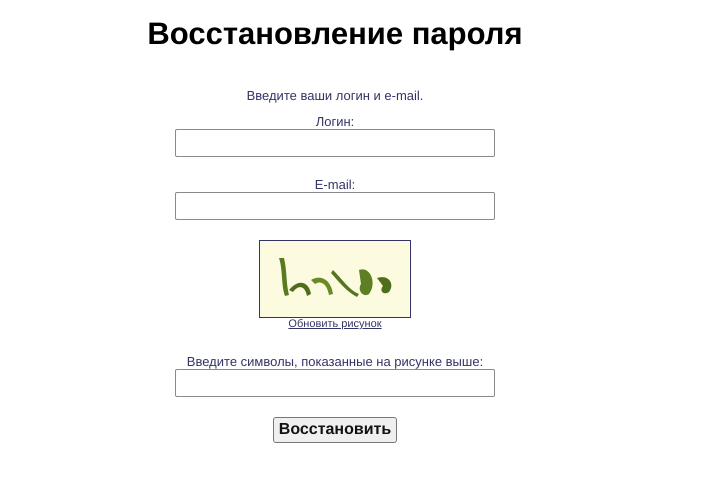  Describe the element at coordinates (335, 95) in the screenshot. I see `instruction-text: Введите ваши логин и e-mail.` at that location.